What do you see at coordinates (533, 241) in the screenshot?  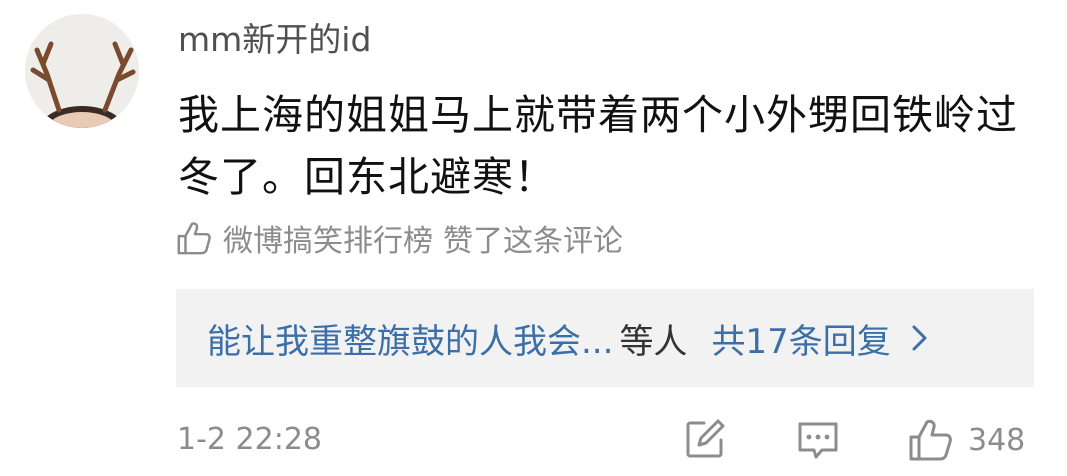 I see `liked-suffix: 赞了这条评论` at bounding box center [533, 241].